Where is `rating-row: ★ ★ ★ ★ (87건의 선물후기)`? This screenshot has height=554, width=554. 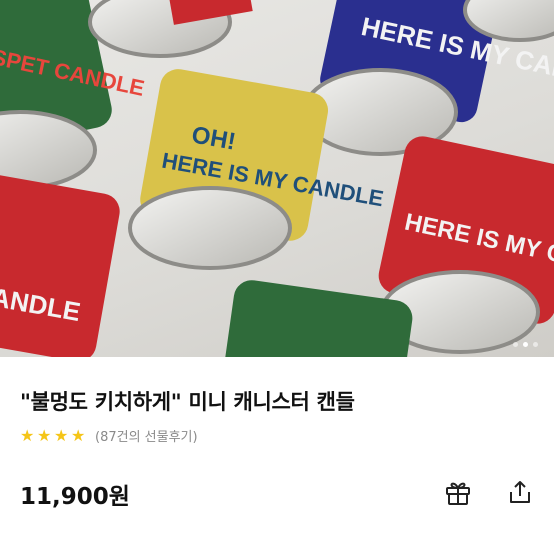
rating-row: ★ ★ ★ ★ (87건의 선물후기) is located at coordinates (109, 435).